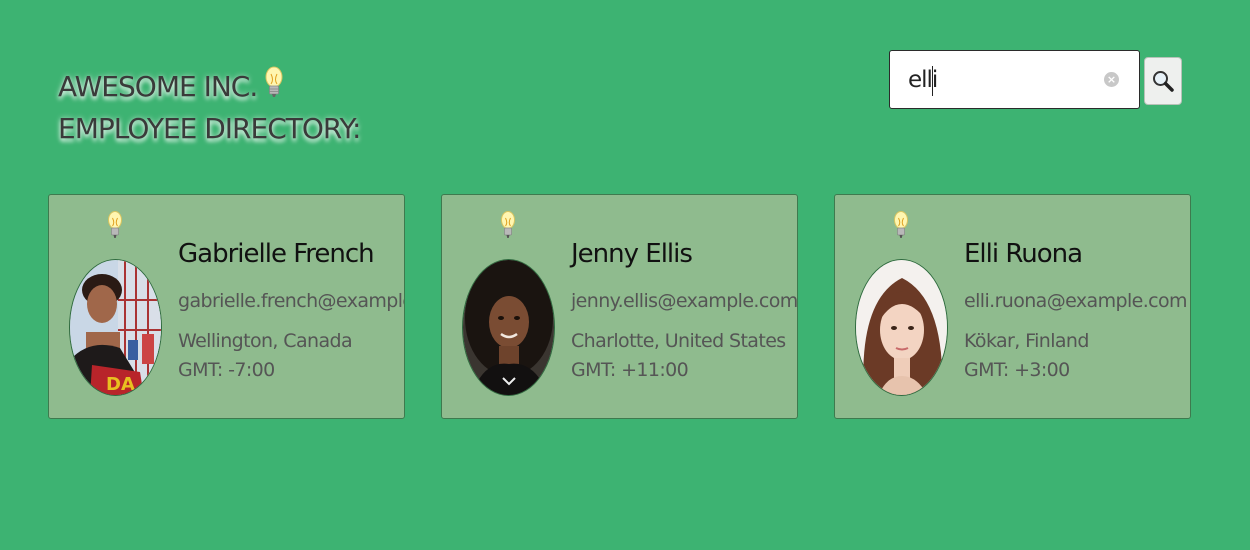  What do you see at coordinates (630, 370) in the screenshot?
I see `employee-timezone: GMT: +11:00` at bounding box center [630, 370].